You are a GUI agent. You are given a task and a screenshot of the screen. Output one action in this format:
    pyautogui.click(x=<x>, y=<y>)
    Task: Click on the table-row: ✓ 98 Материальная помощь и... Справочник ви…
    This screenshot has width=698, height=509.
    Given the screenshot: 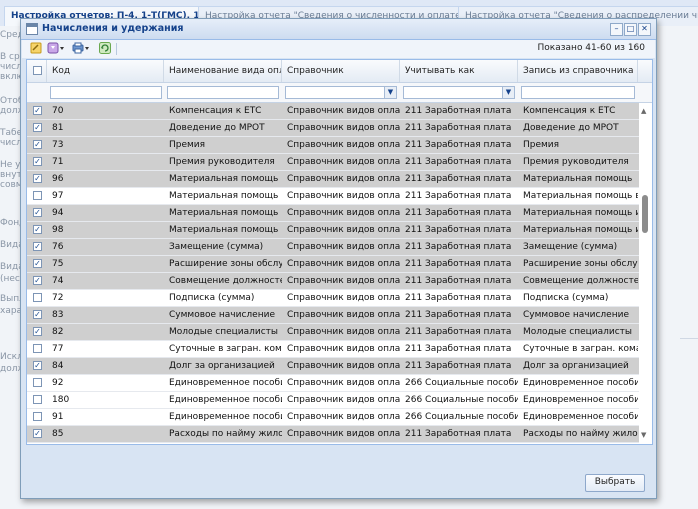 What is the action you would take?
    pyautogui.click(x=333, y=230)
    